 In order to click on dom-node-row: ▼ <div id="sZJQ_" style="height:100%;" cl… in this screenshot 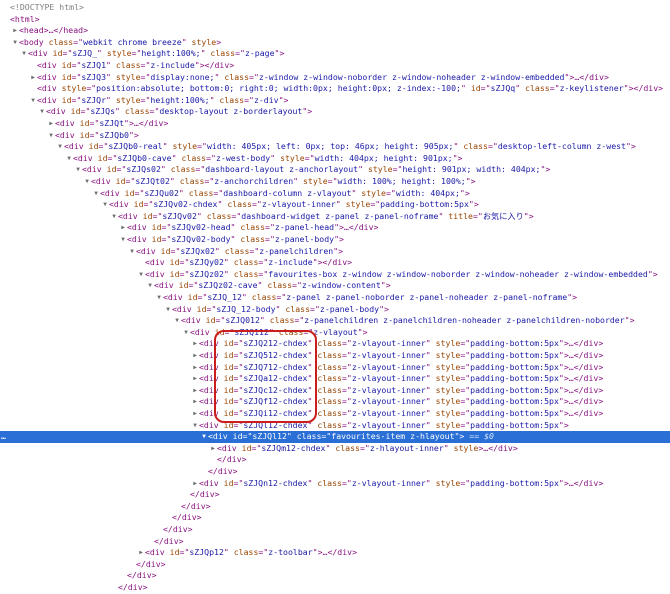, I will do `click(335, 54)`.